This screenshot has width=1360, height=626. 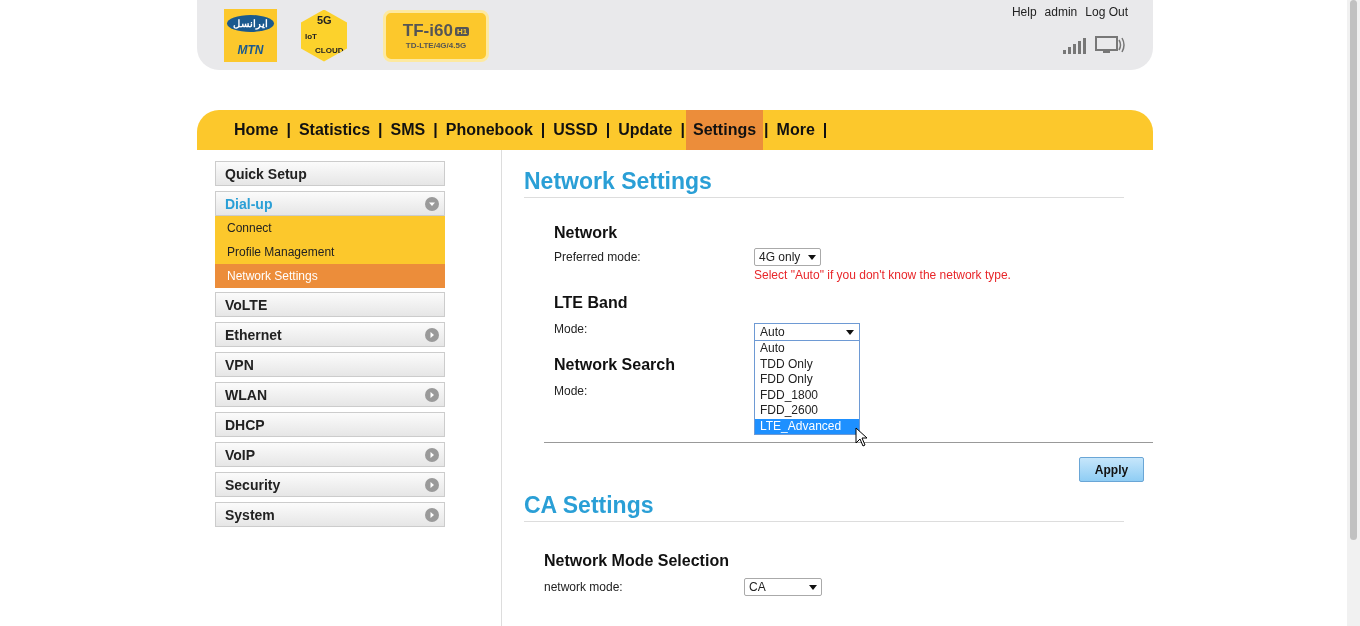 What do you see at coordinates (807, 380) in the screenshot?
I see `dropdown-option: FDD Only` at bounding box center [807, 380].